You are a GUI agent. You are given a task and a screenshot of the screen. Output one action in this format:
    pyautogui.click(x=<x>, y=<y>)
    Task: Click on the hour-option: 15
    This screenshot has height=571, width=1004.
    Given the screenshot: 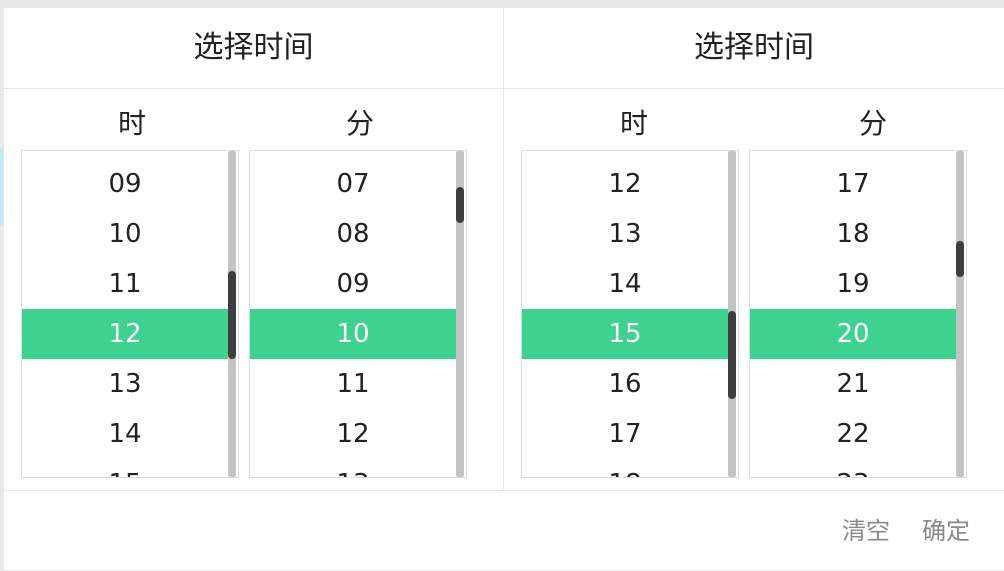 What is the action you would take?
    pyautogui.click(x=125, y=468)
    